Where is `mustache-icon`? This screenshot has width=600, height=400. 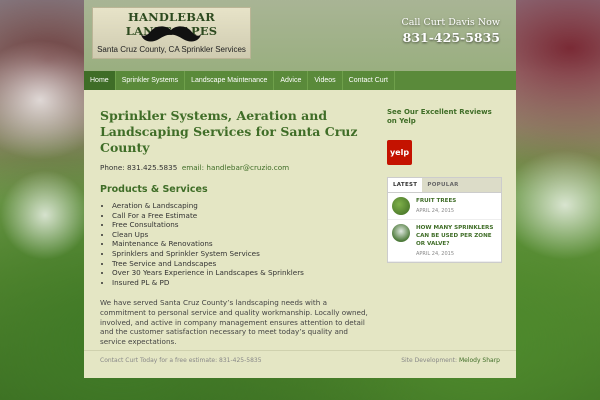
mustache-icon is located at coordinates (171, 34).